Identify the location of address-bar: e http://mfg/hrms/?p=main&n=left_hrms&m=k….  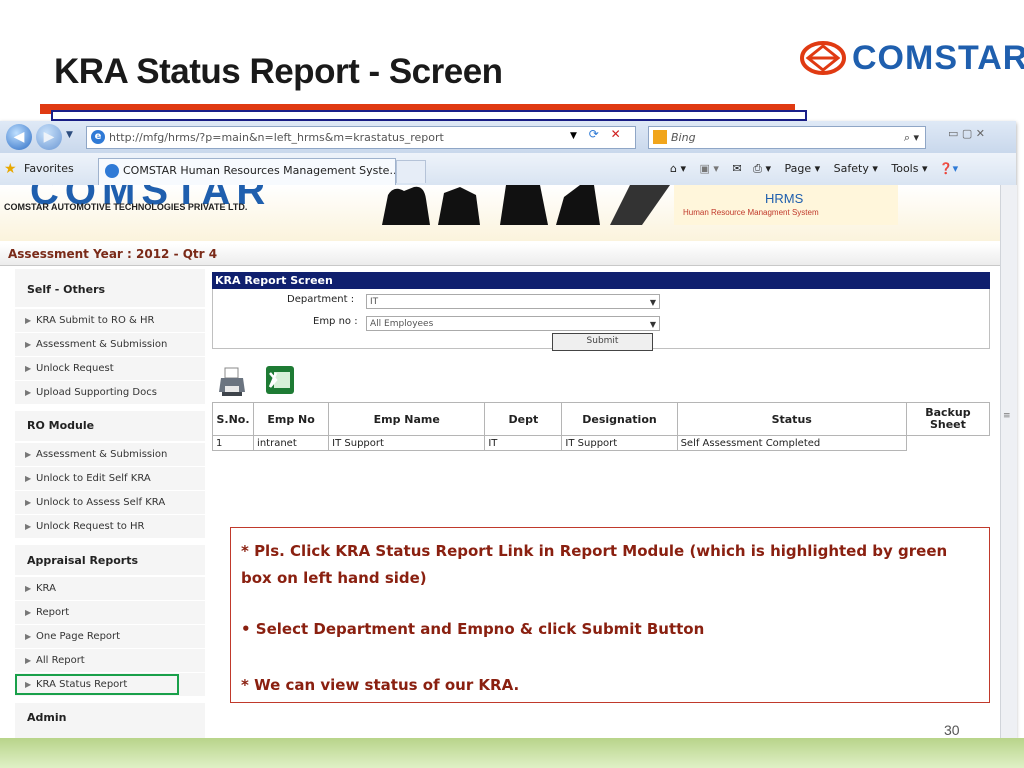
(361, 137).